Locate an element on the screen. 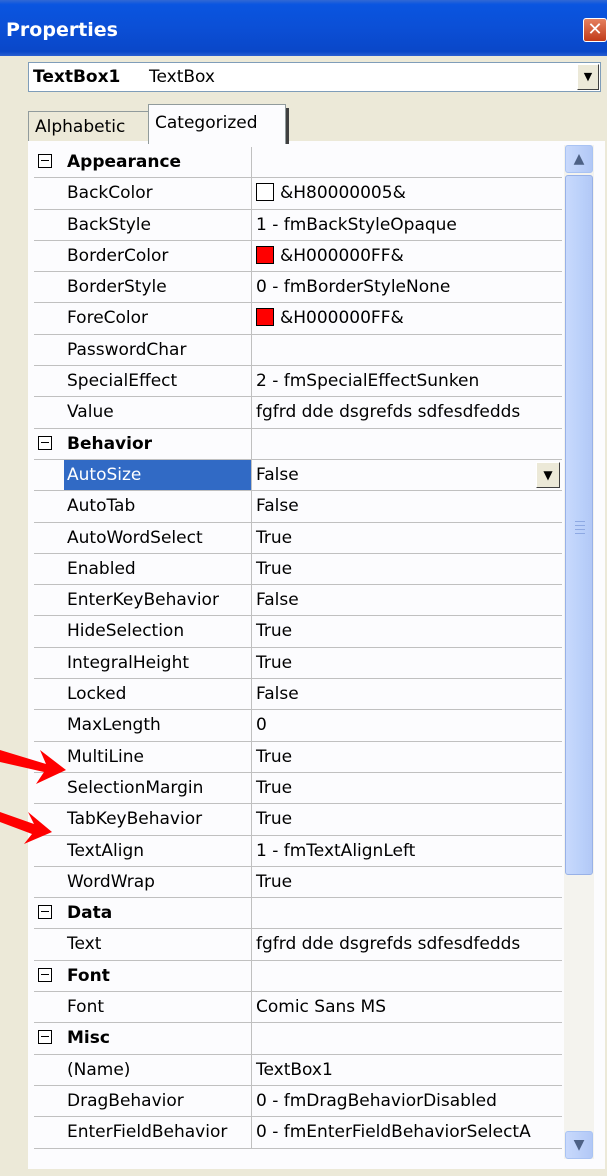 The image size is (607, 1176). property-name: BorderStyle is located at coordinates (158, 287).